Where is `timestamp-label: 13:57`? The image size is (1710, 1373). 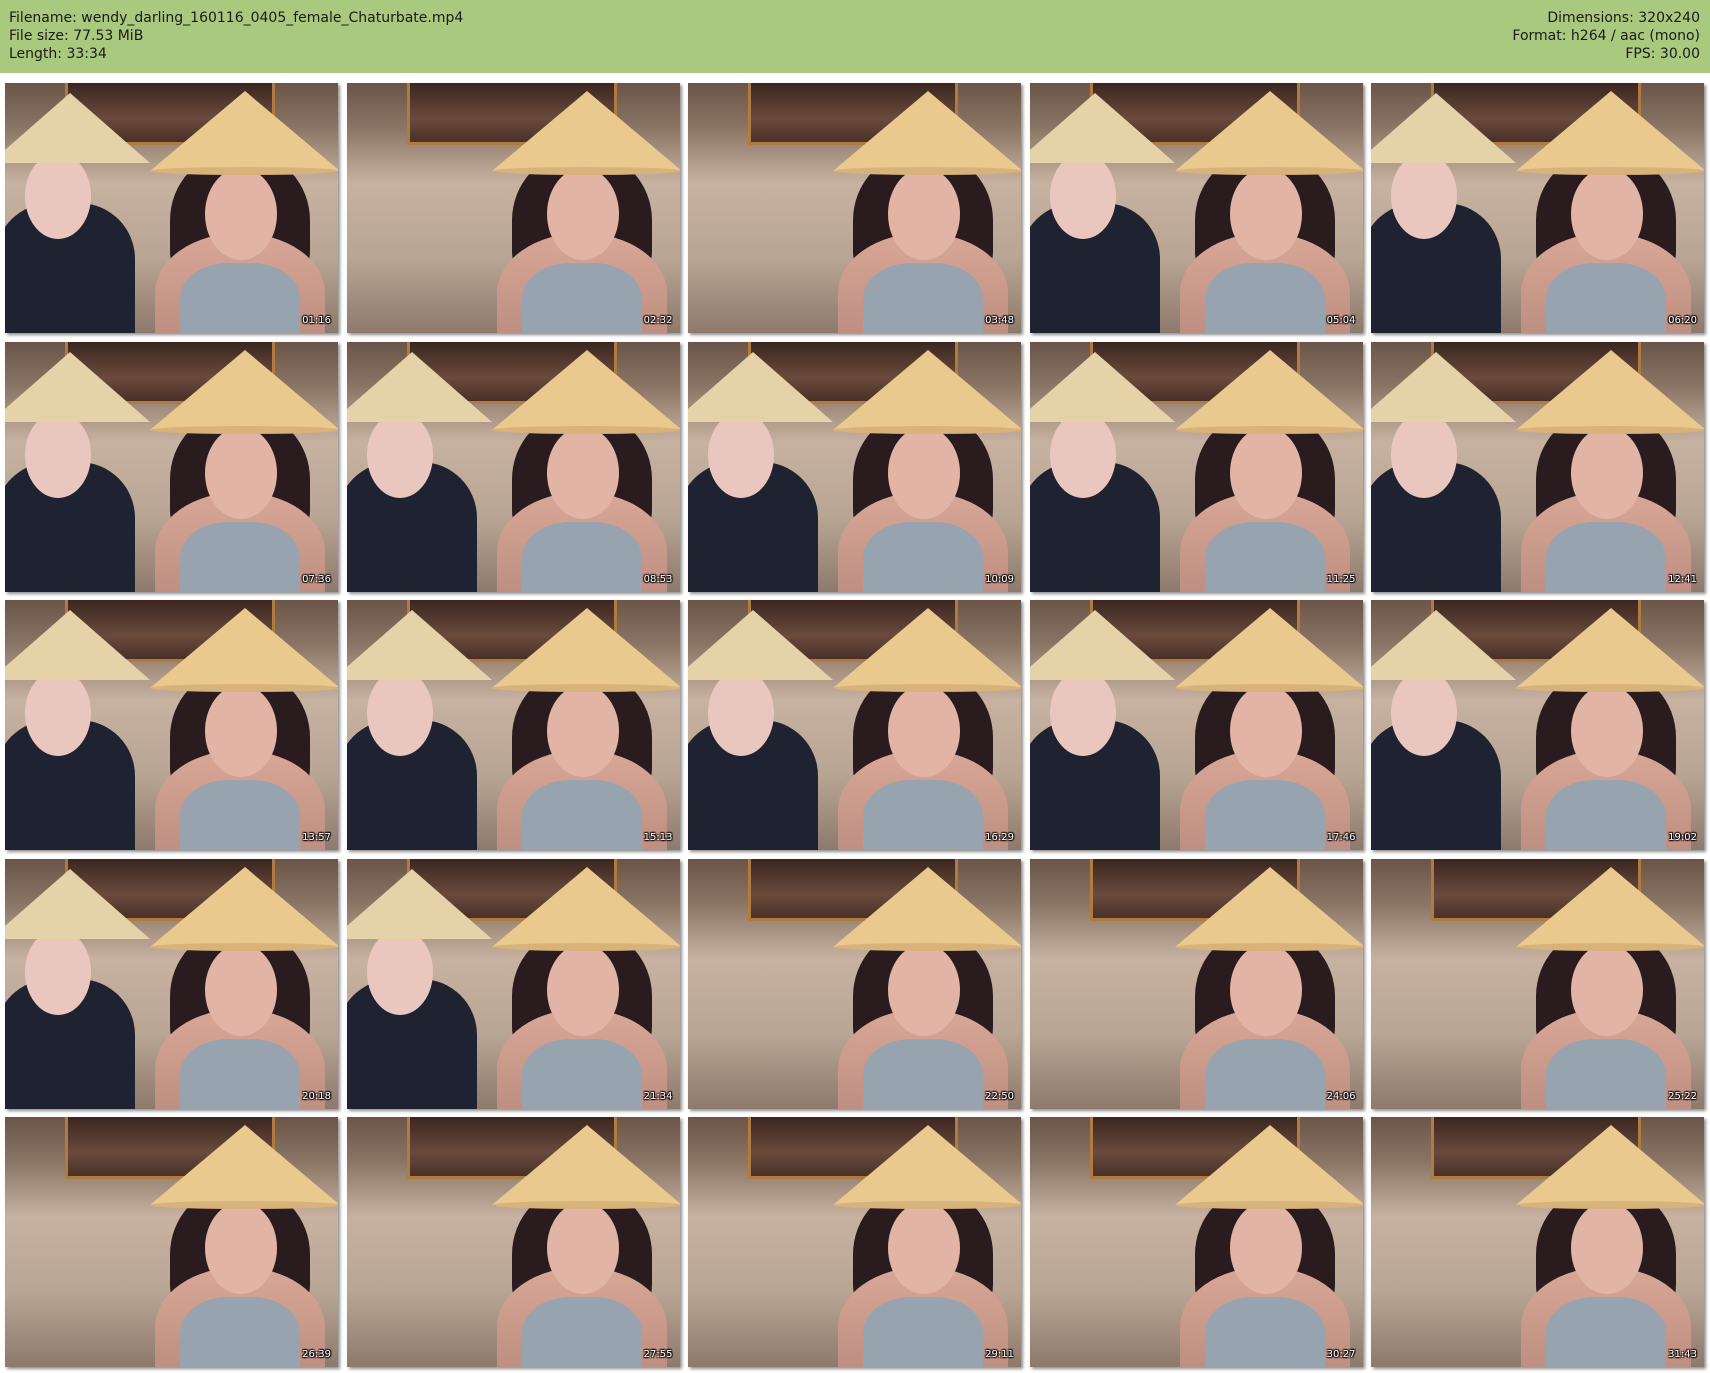 timestamp-label: 13:57 is located at coordinates (316, 837).